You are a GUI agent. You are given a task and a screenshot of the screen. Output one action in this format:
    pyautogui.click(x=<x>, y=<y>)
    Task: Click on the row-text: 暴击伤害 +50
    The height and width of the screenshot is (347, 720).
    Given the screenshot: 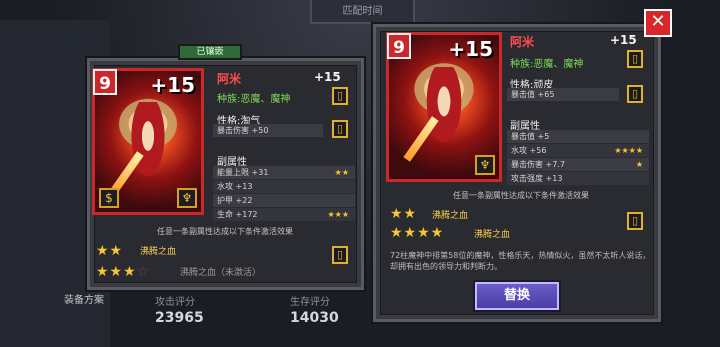 What is the action you would take?
    pyautogui.click(x=243, y=130)
    